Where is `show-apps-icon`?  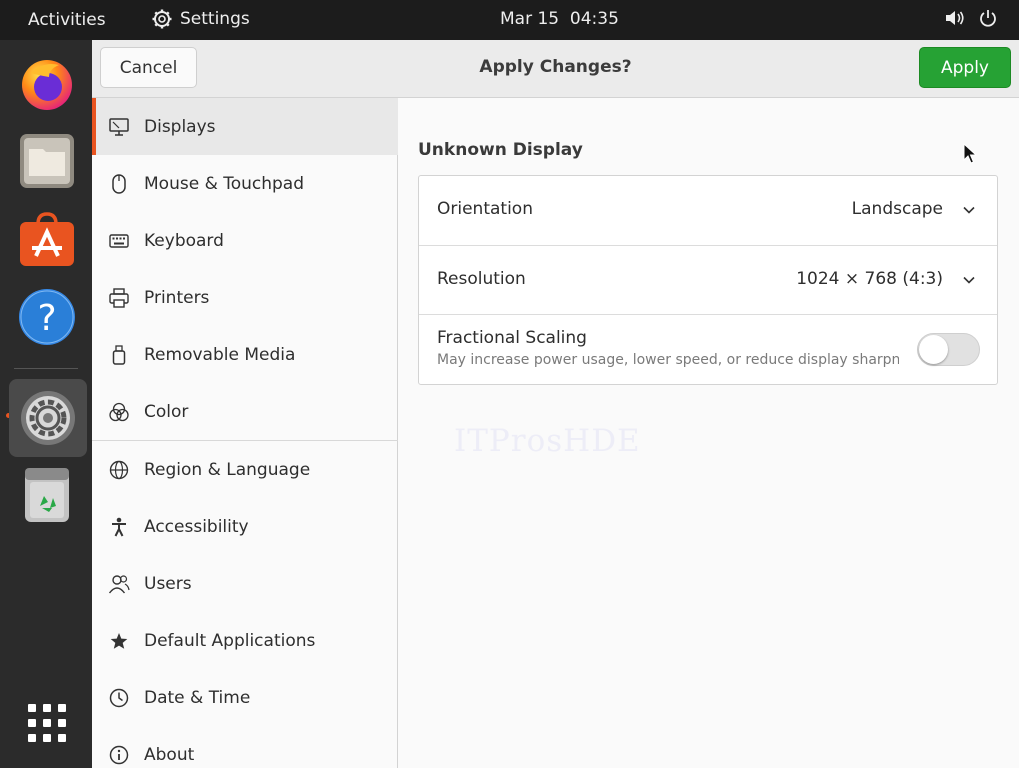 show-apps-icon is located at coordinates (47, 723).